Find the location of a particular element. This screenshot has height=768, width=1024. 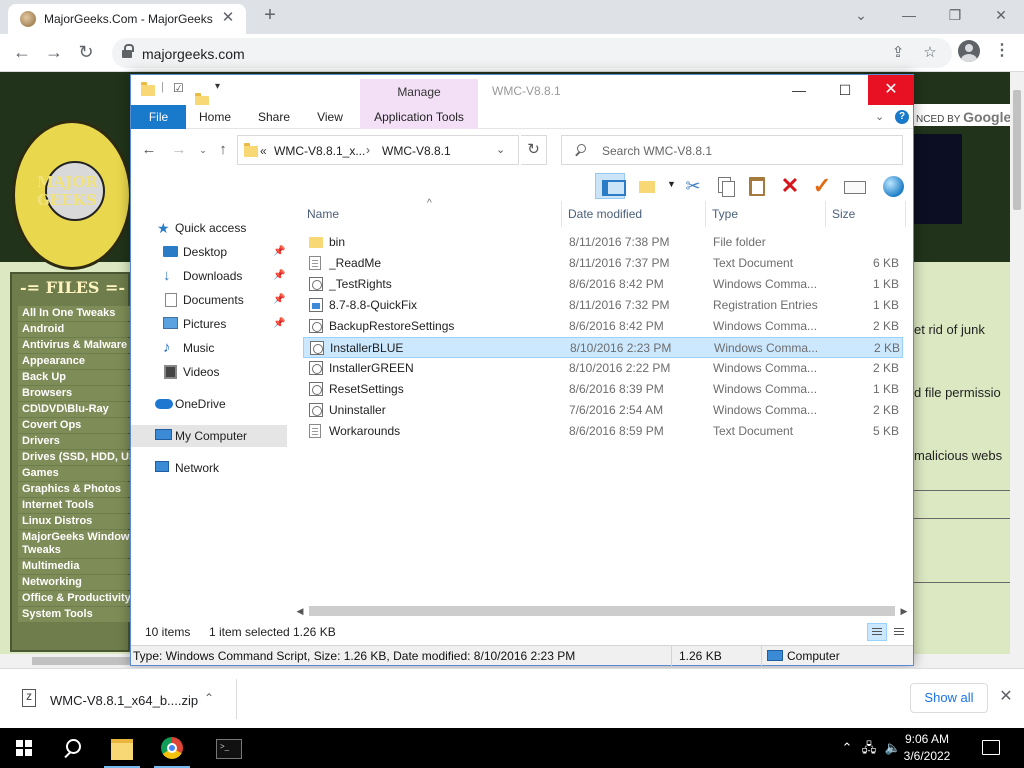

address-bar: majorgeeks.com ⇪ ☆ is located at coordinates (532, 53).